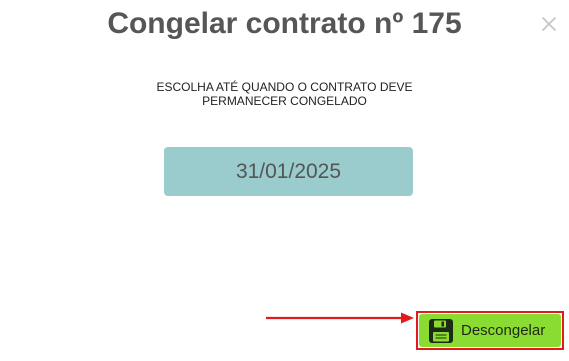  Describe the element at coordinates (503, 330) in the screenshot. I see `unfreeze-button-label: Descongelar` at that location.